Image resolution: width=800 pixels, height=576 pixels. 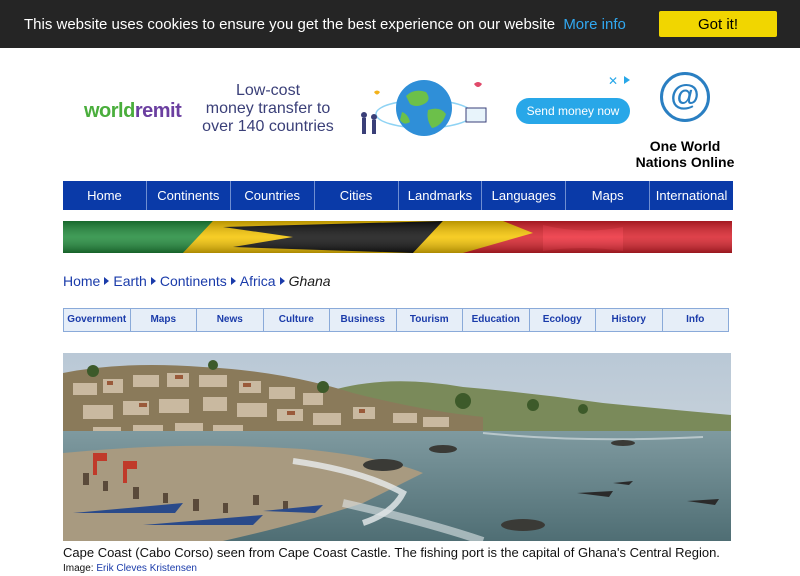 What do you see at coordinates (691, 195) in the screenshot?
I see `nav-item-international: International` at bounding box center [691, 195].